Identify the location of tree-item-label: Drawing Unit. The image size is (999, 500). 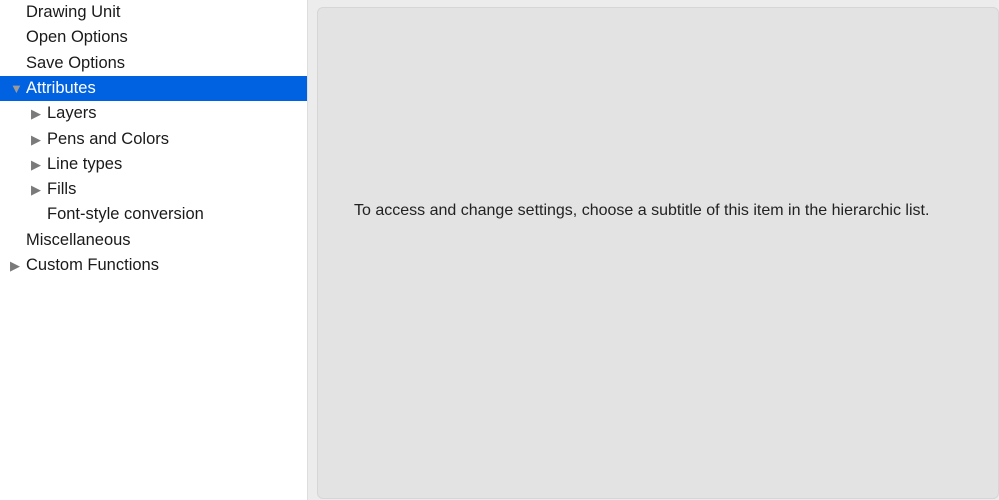
(73, 12).